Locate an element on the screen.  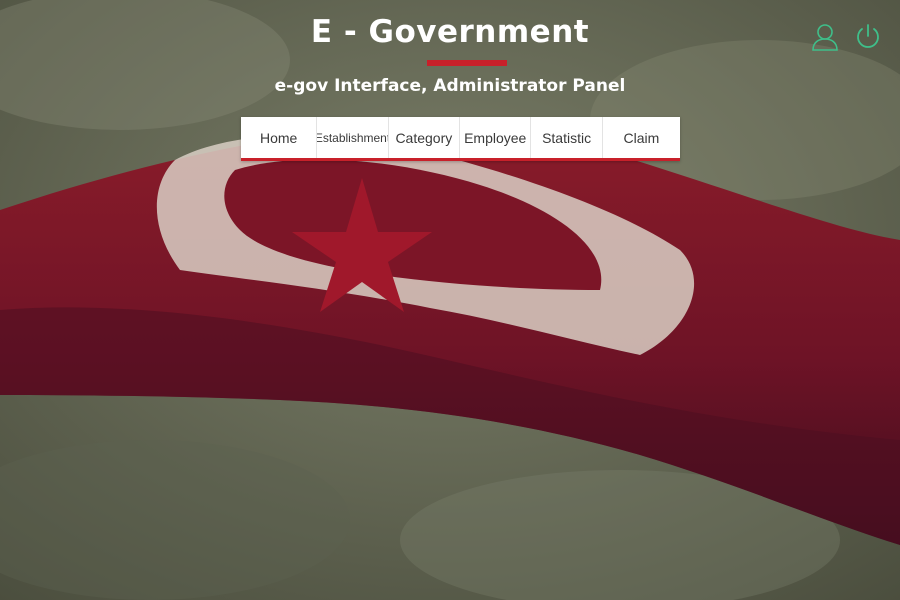
nav-item-employee: Employee is located at coordinates (496, 137).